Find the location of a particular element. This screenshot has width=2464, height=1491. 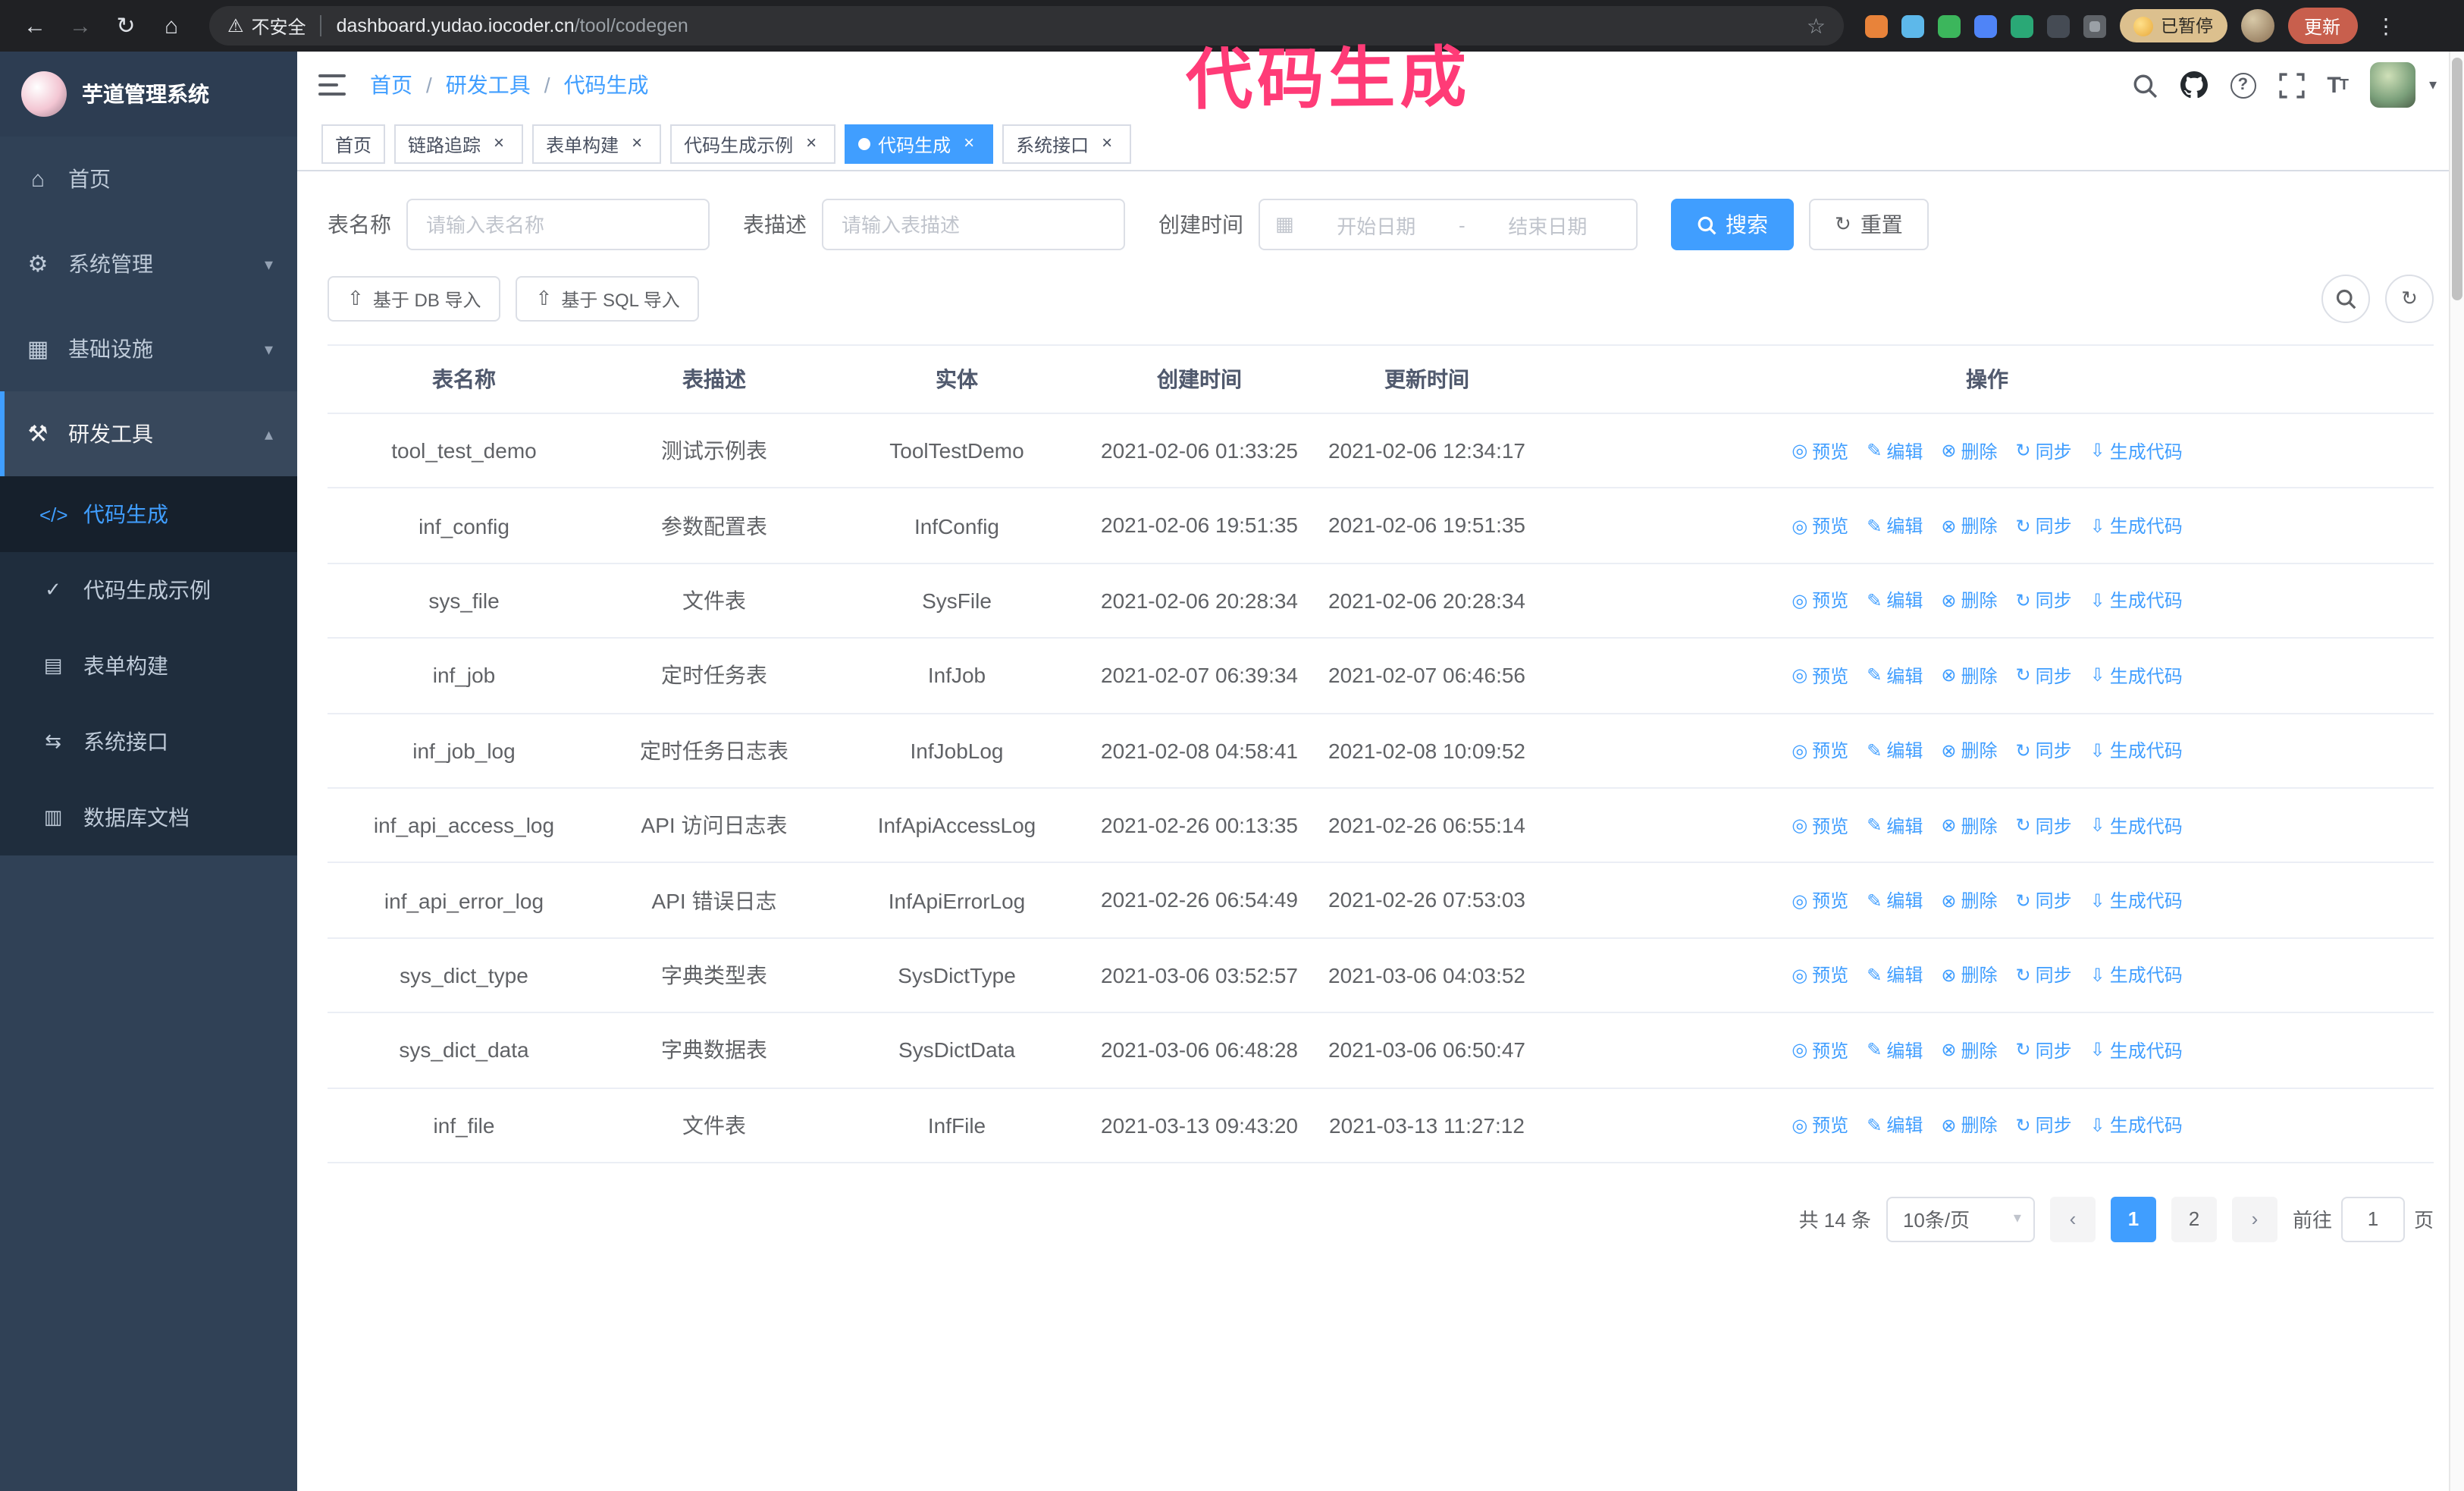

create-time-range-picker: ▦ 开始日期 - 结束日期 is located at coordinates (1449, 224).